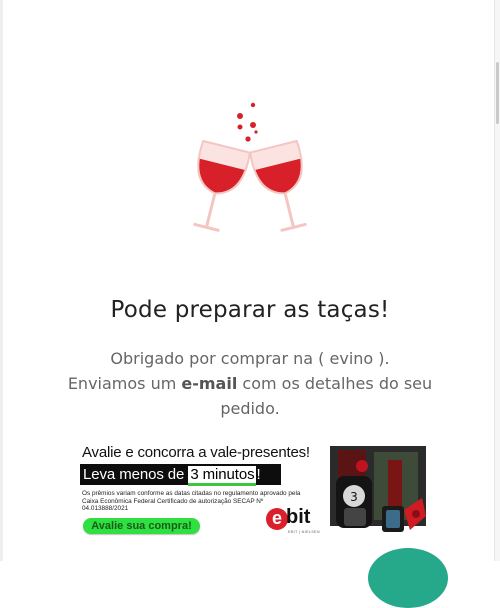 The image size is (500, 608). What do you see at coordinates (250, 310) in the screenshot?
I see `page-title: Pode preparar as taças!` at bounding box center [250, 310].